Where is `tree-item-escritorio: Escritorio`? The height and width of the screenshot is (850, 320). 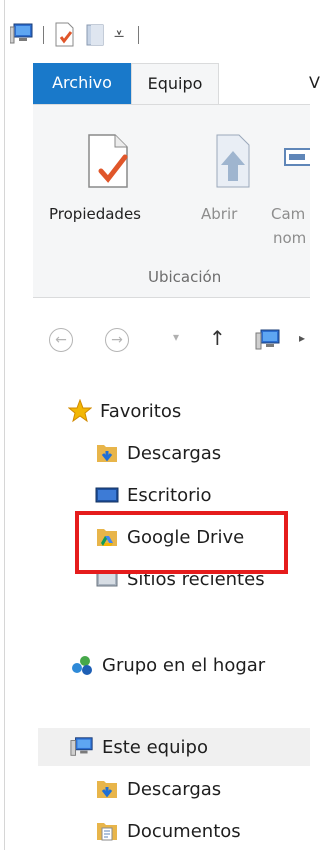 tree-item-escritorio: Escritorio is located at coordinates (153, 495).